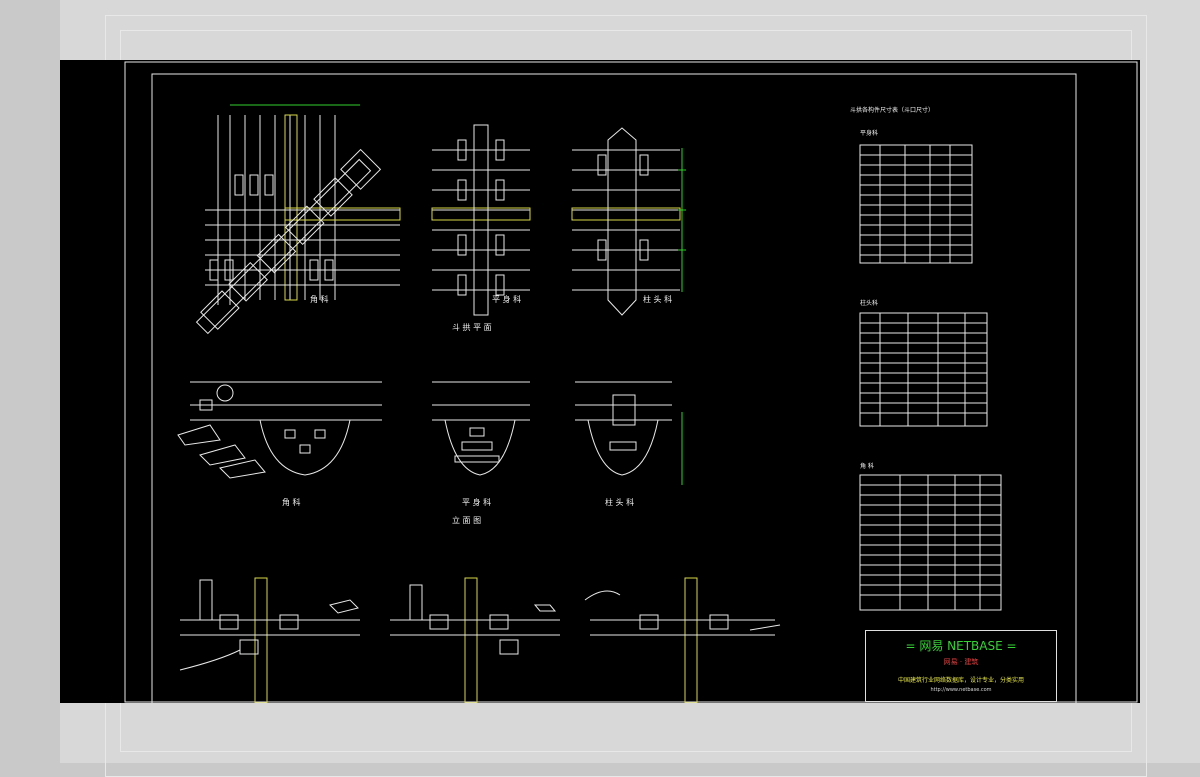 This screenshot has width=1200, height=777. Describe the element at coordinates (867, 466) in the screenshot. I see `table3-title: 角 科` at that location.